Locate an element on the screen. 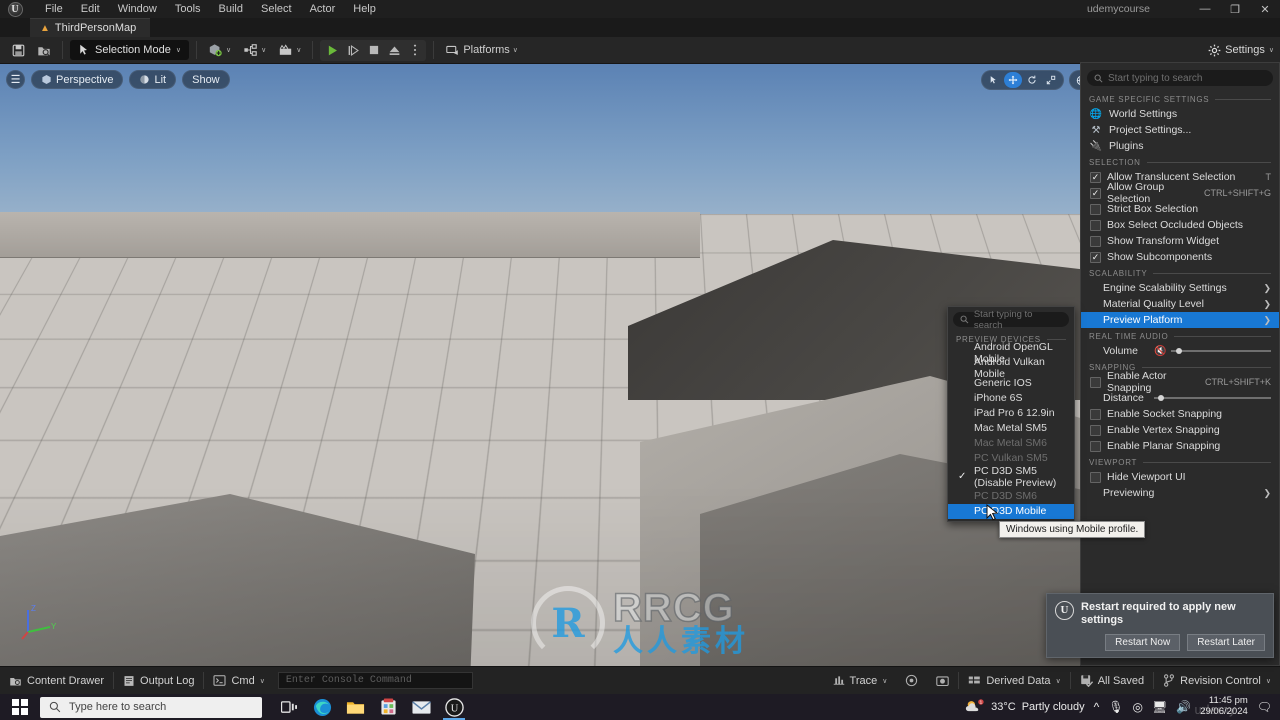 This screenshot has height=720, width=1280. menu-item-enable-socket-snapping: Enable Socket Snapping is located at coordinates (1180, 414).